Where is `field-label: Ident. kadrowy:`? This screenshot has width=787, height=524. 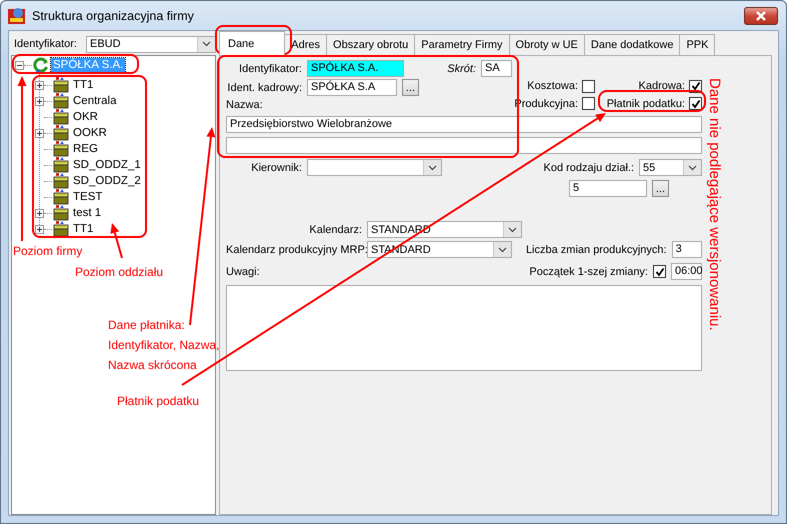
field-label: Ident. kadrowy: is located at coordinates (264, 88).